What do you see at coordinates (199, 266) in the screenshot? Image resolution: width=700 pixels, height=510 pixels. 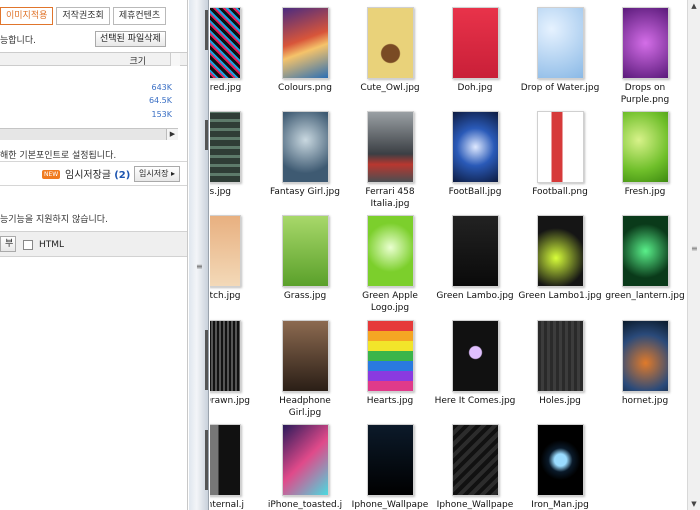 I see `splitter-grip-icon: ≡` at bounding box center [199, 266].